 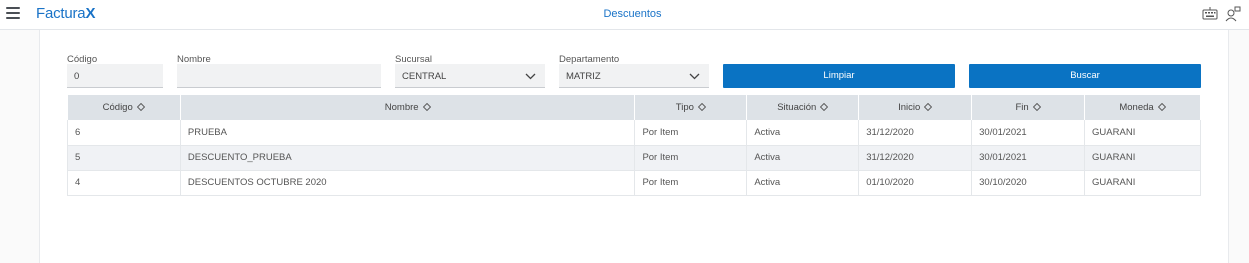 What do you see at coordinates (279, 76) in the screenshot?
I see `nombre-input` at bounding box center [279, 76].